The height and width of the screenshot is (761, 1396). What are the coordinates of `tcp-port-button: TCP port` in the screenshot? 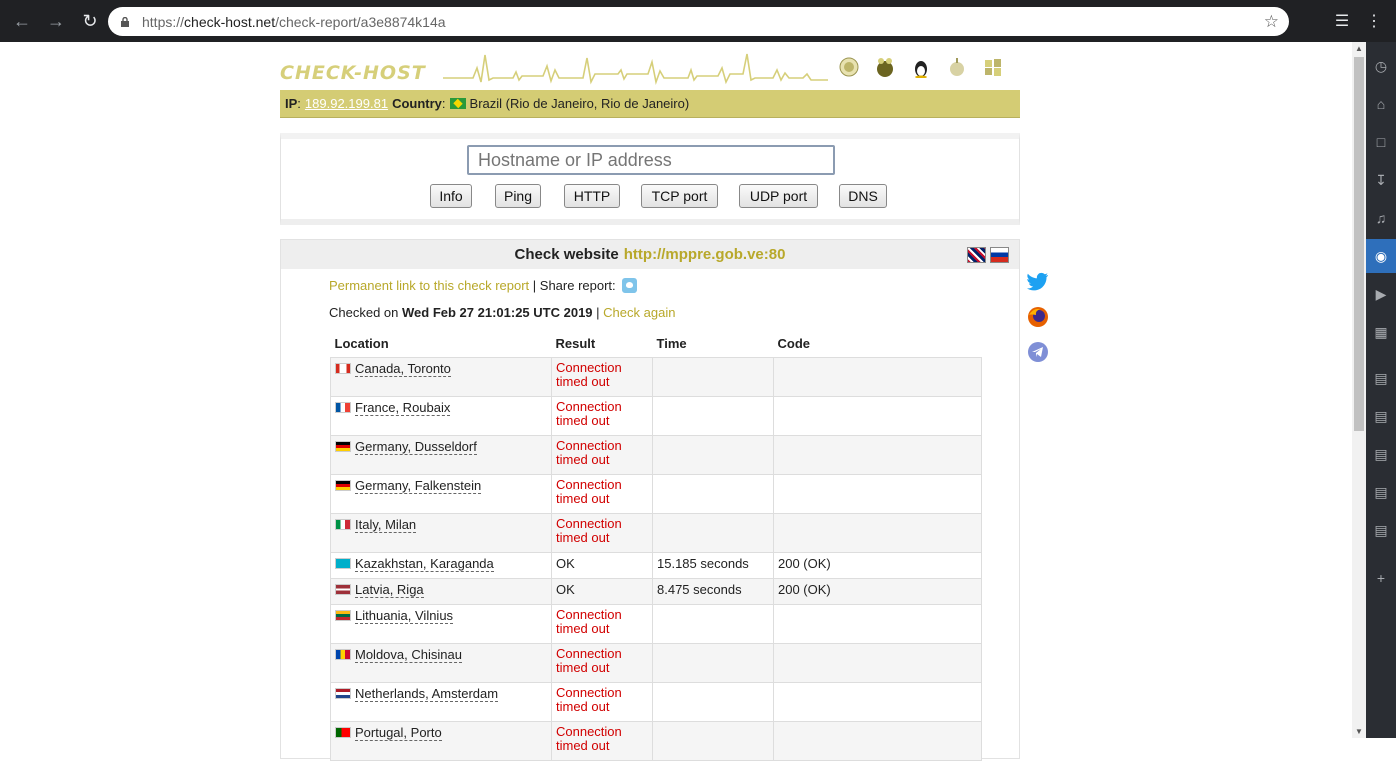 It's located at (679, 196).